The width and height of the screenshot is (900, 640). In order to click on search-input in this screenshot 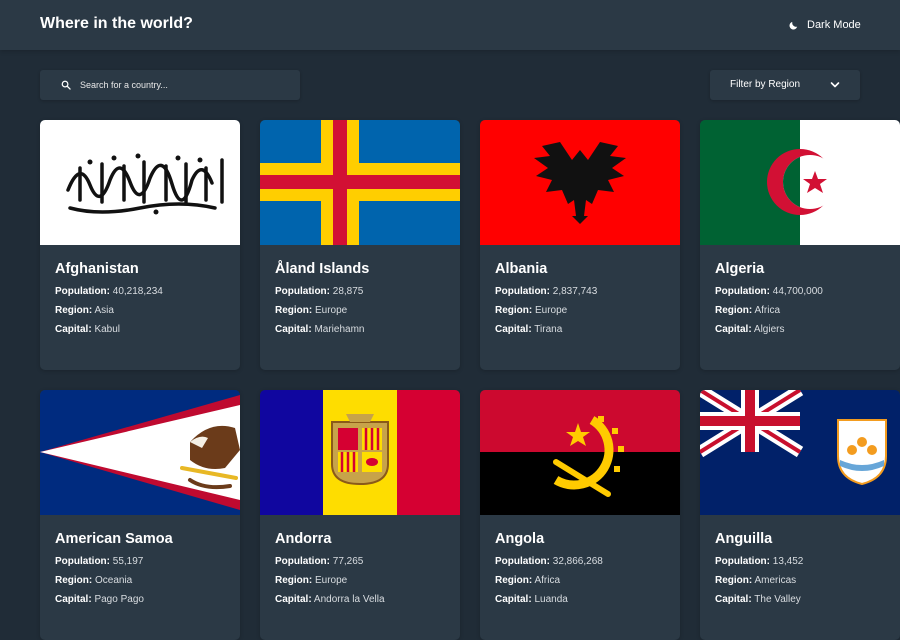, I will do `click(185, 85)`.